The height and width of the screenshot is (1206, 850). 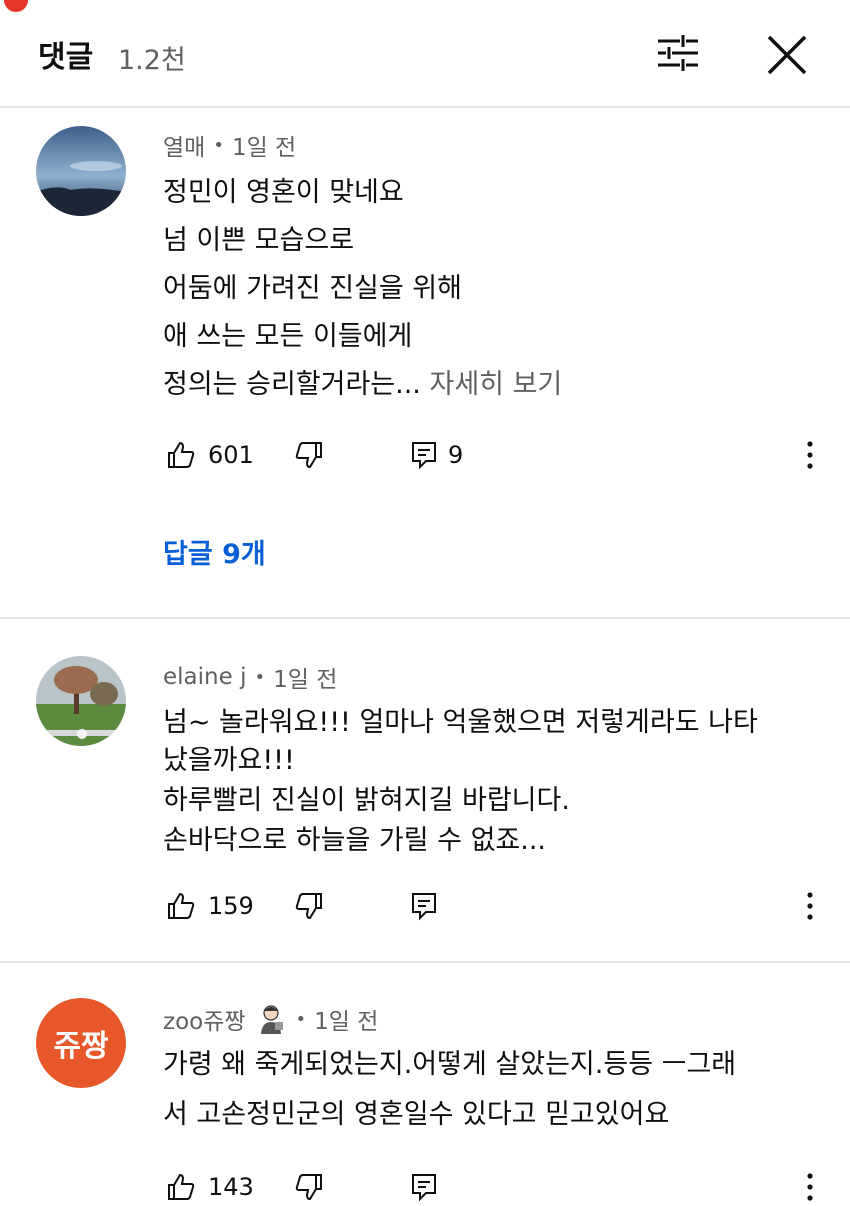 I want to click on comment-author-line: 열매 • 1일 전, so click(x=229, y=145).